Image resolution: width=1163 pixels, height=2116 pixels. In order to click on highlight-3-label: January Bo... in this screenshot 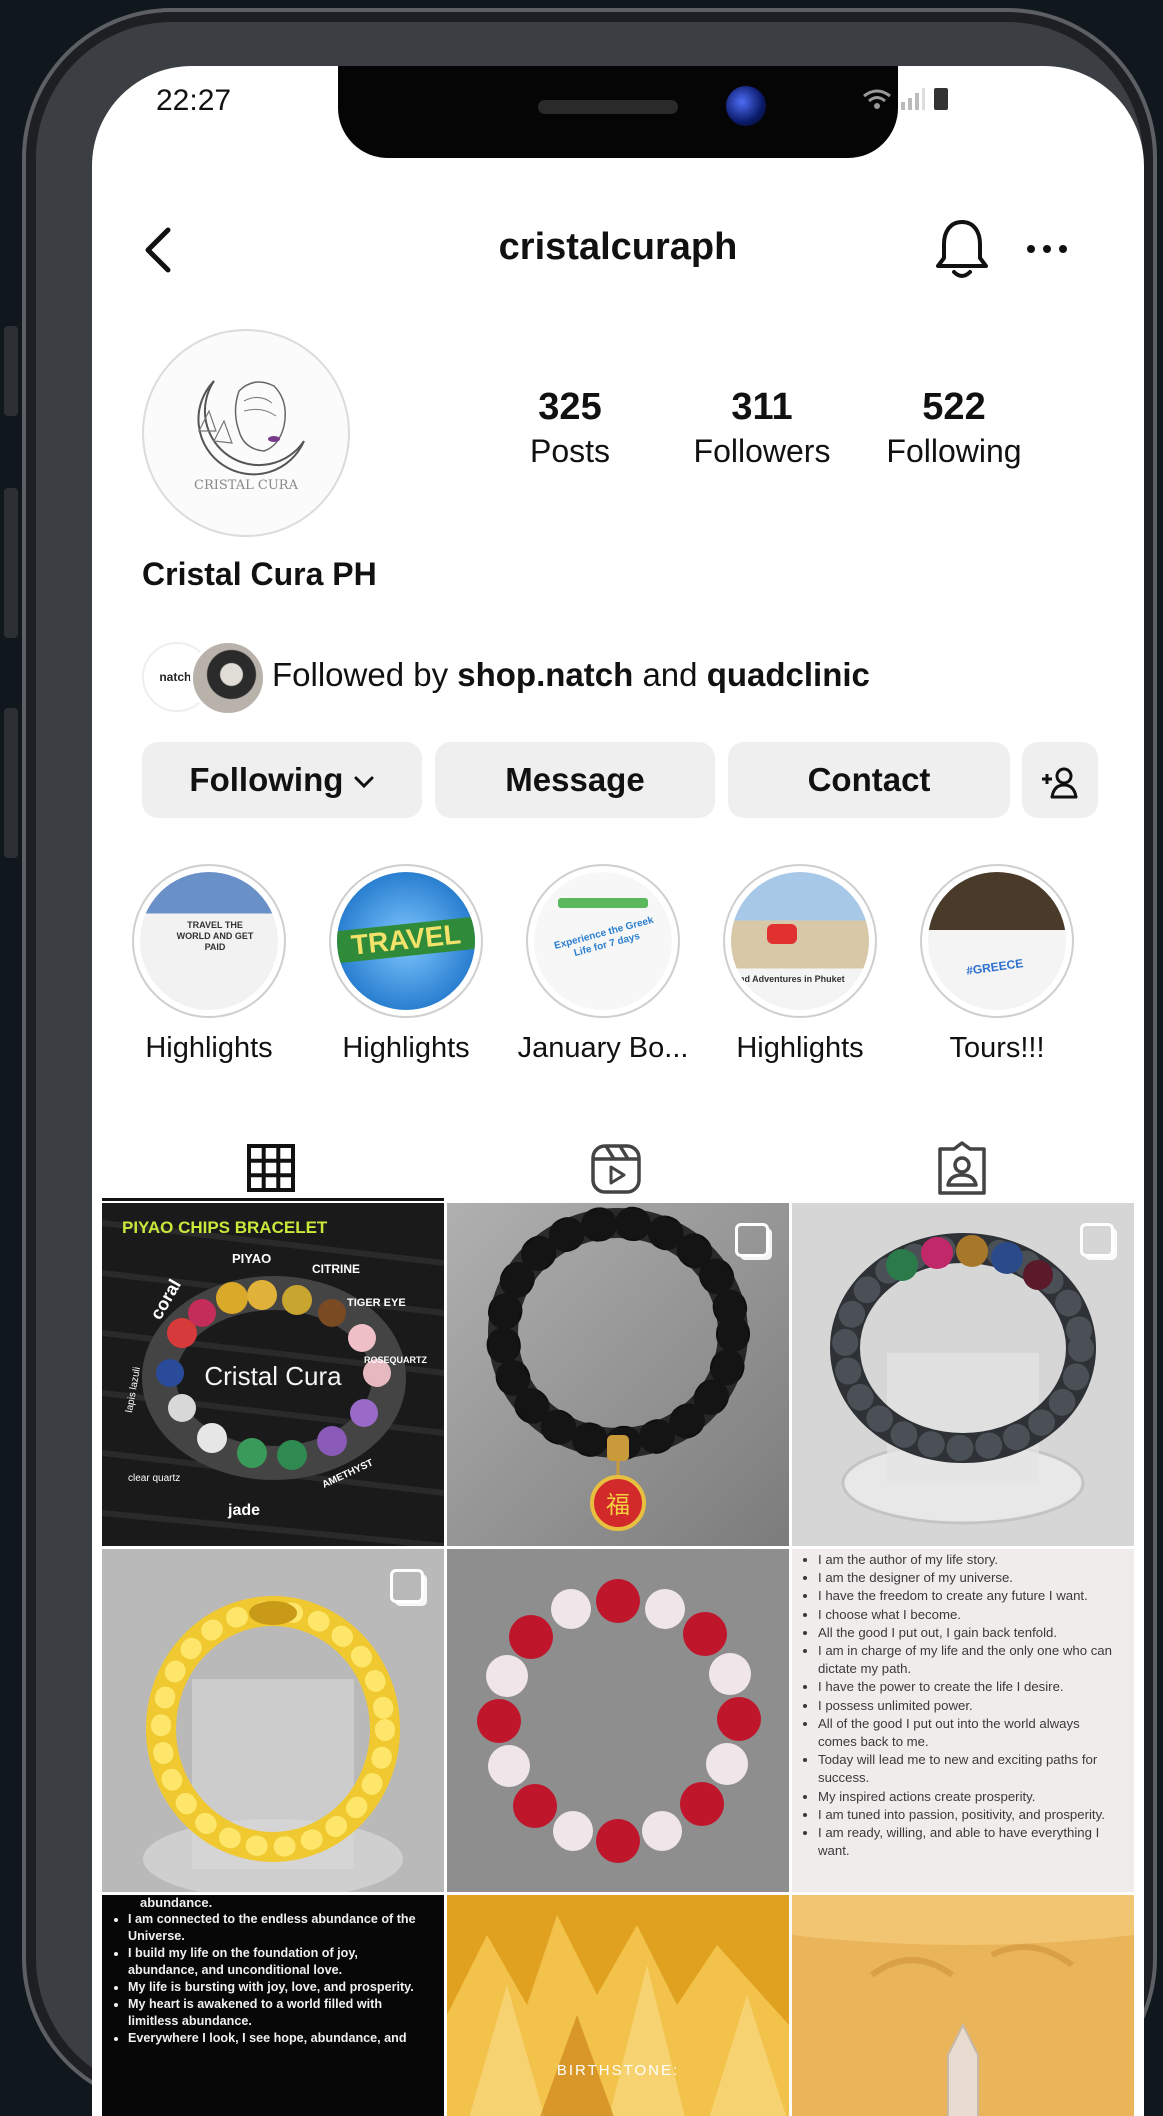, I will do `click(603, 1048)`.